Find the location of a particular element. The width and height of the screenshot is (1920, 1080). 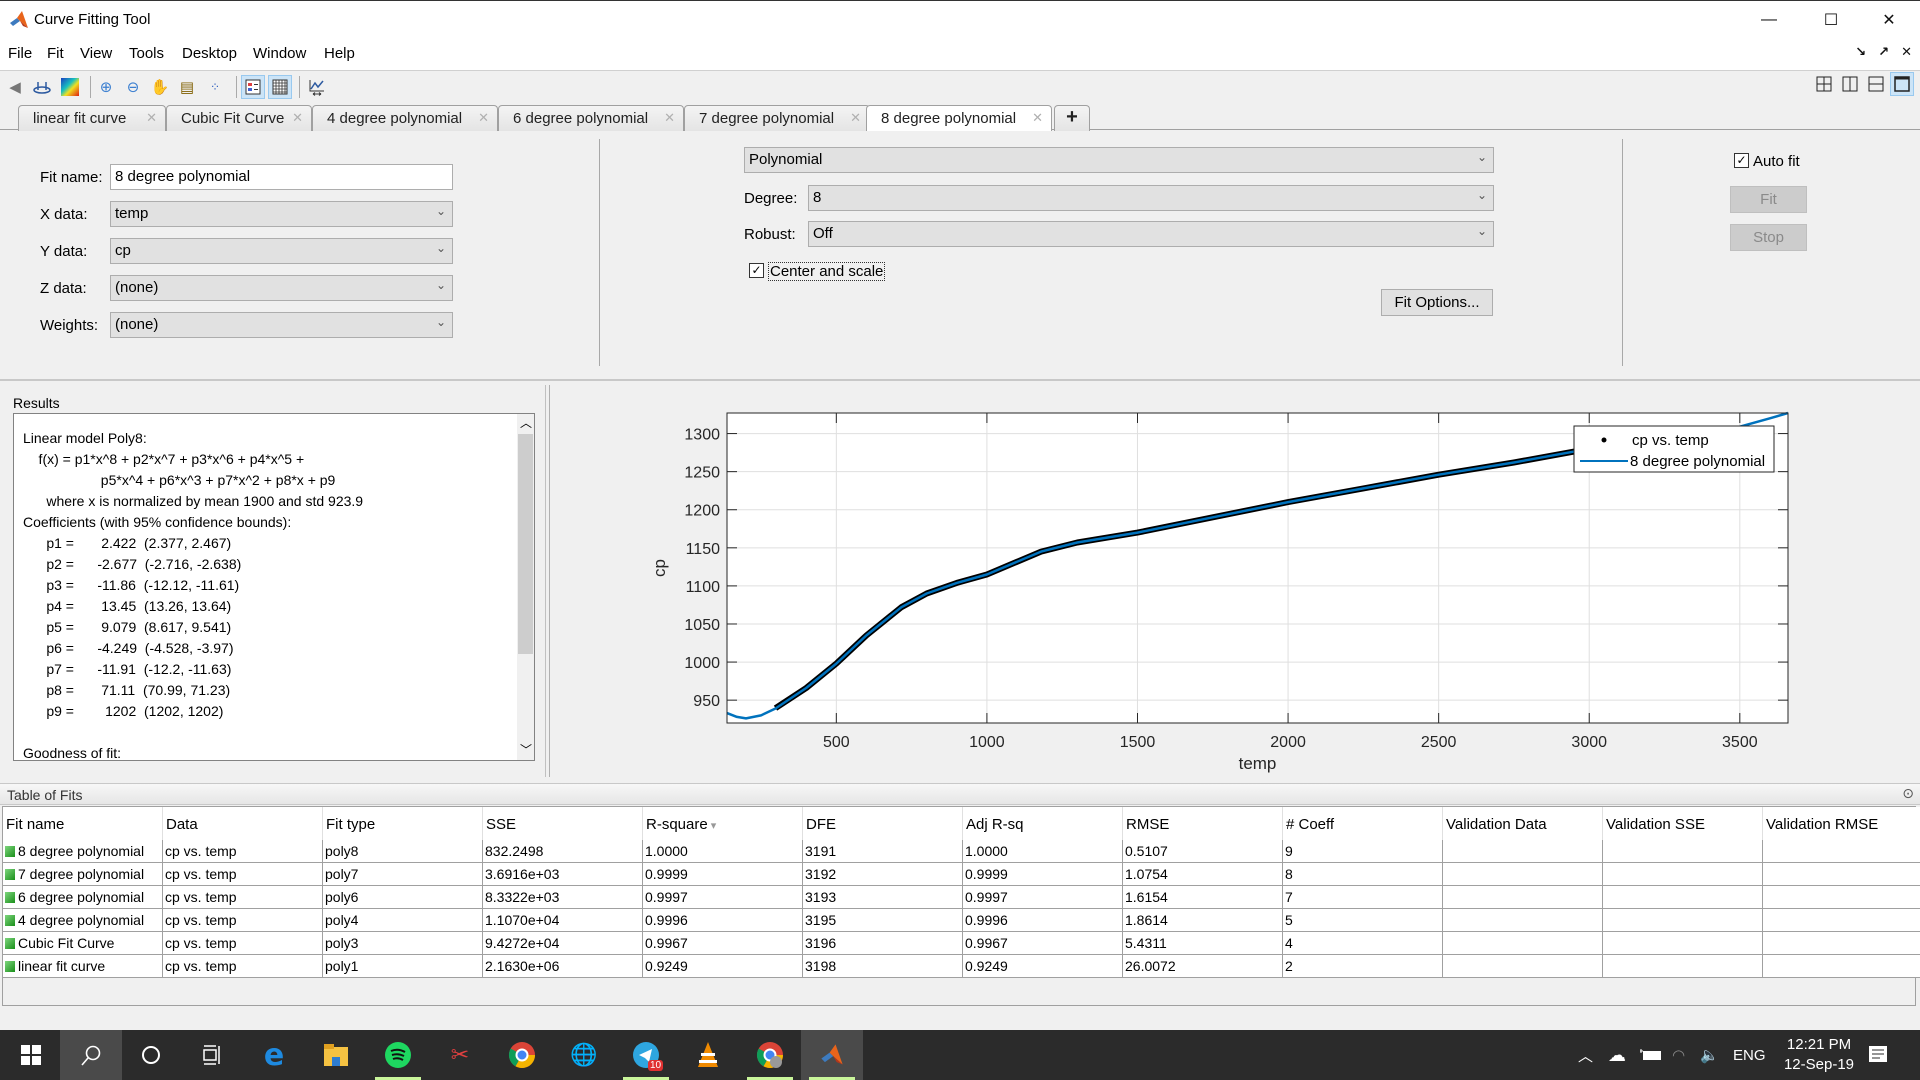

table-cell: 8 is located at coordinates (1363, 874).